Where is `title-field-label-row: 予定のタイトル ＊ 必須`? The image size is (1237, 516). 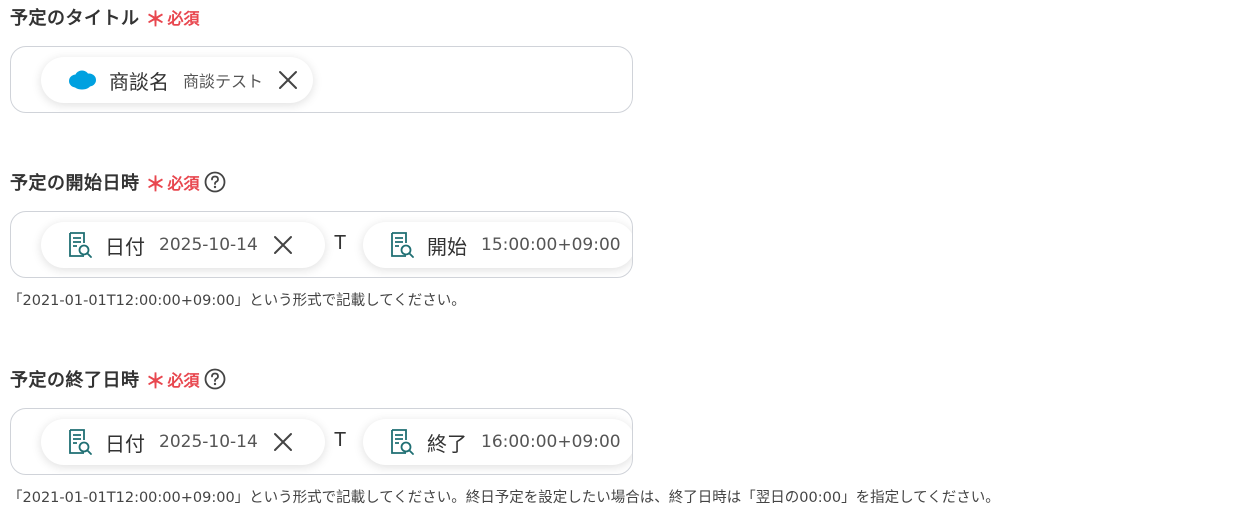 title-field-label-row: 予定のタイトル ＊ 必須 is located at coordinates (623, 17).